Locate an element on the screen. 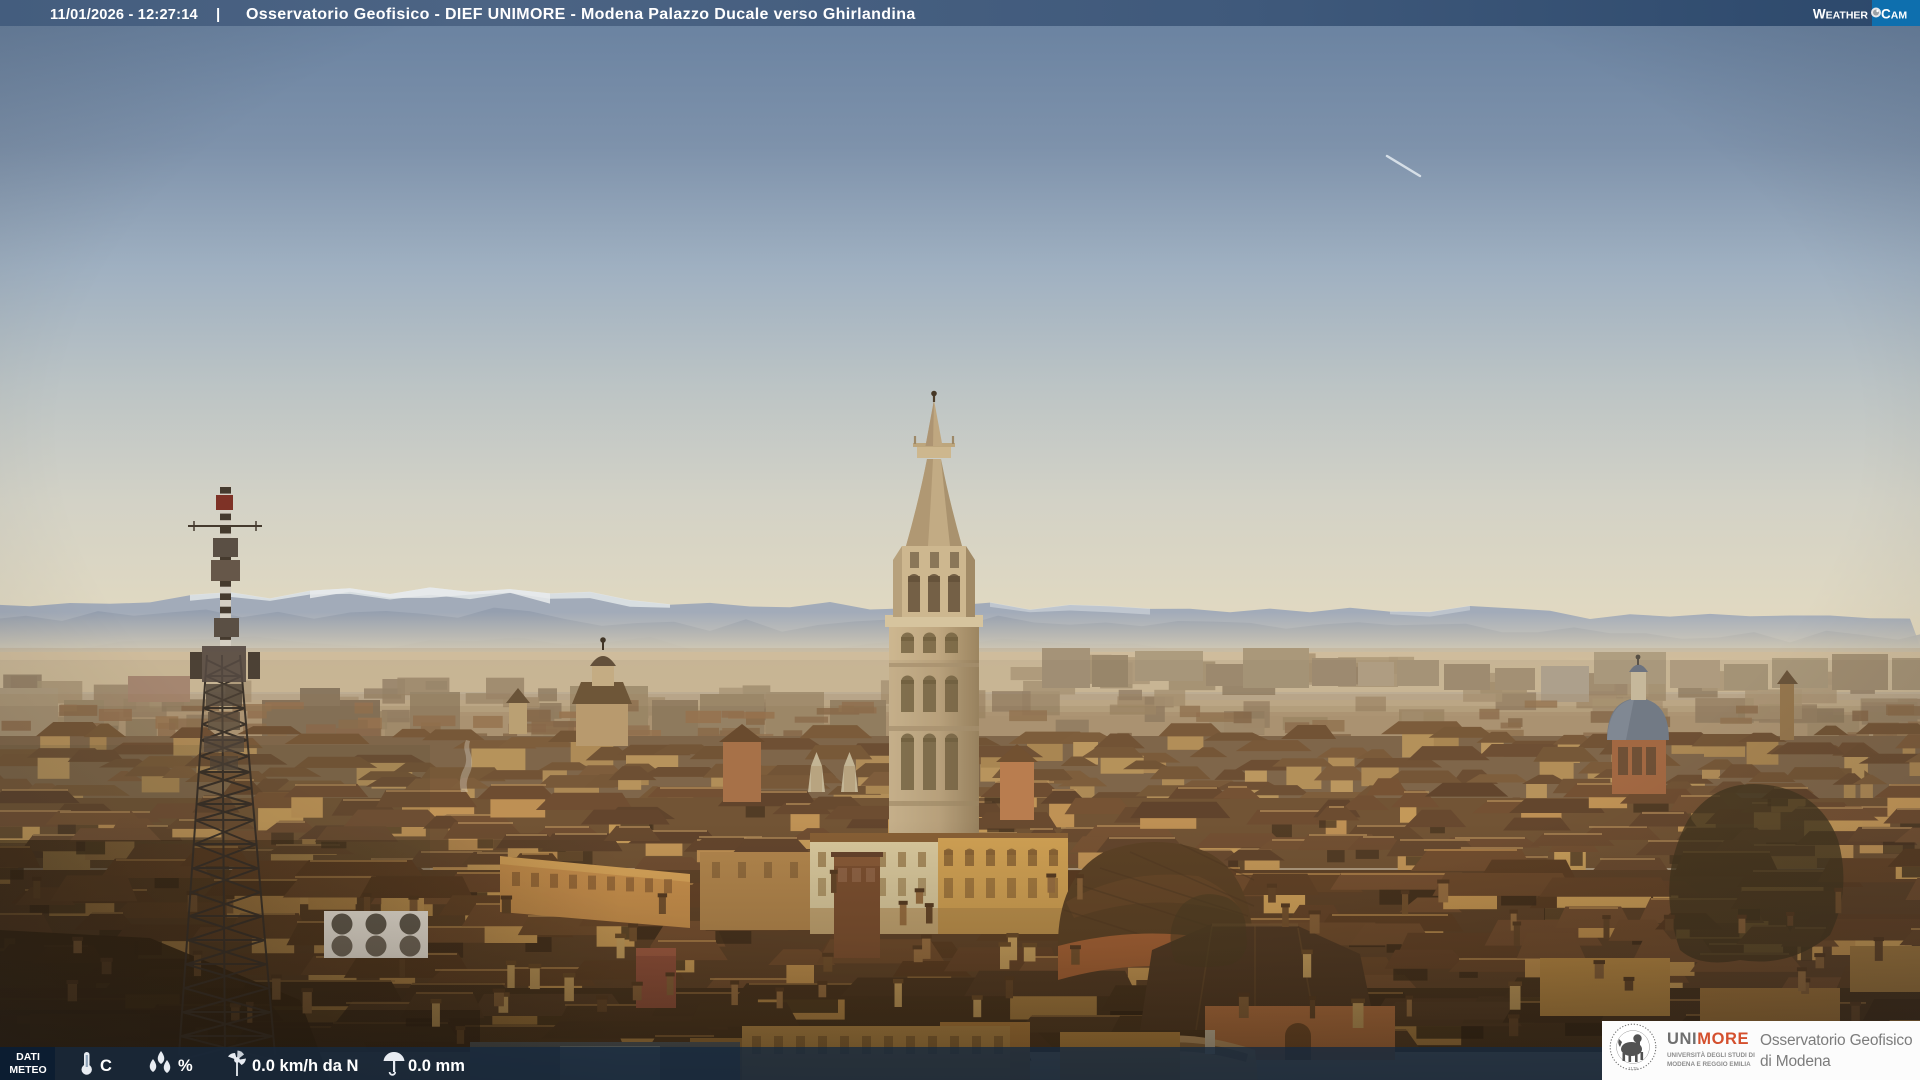  svg-text: UNIVERSITÀ DEGLI STUDI DI is located at coordinates (1711, 1054).